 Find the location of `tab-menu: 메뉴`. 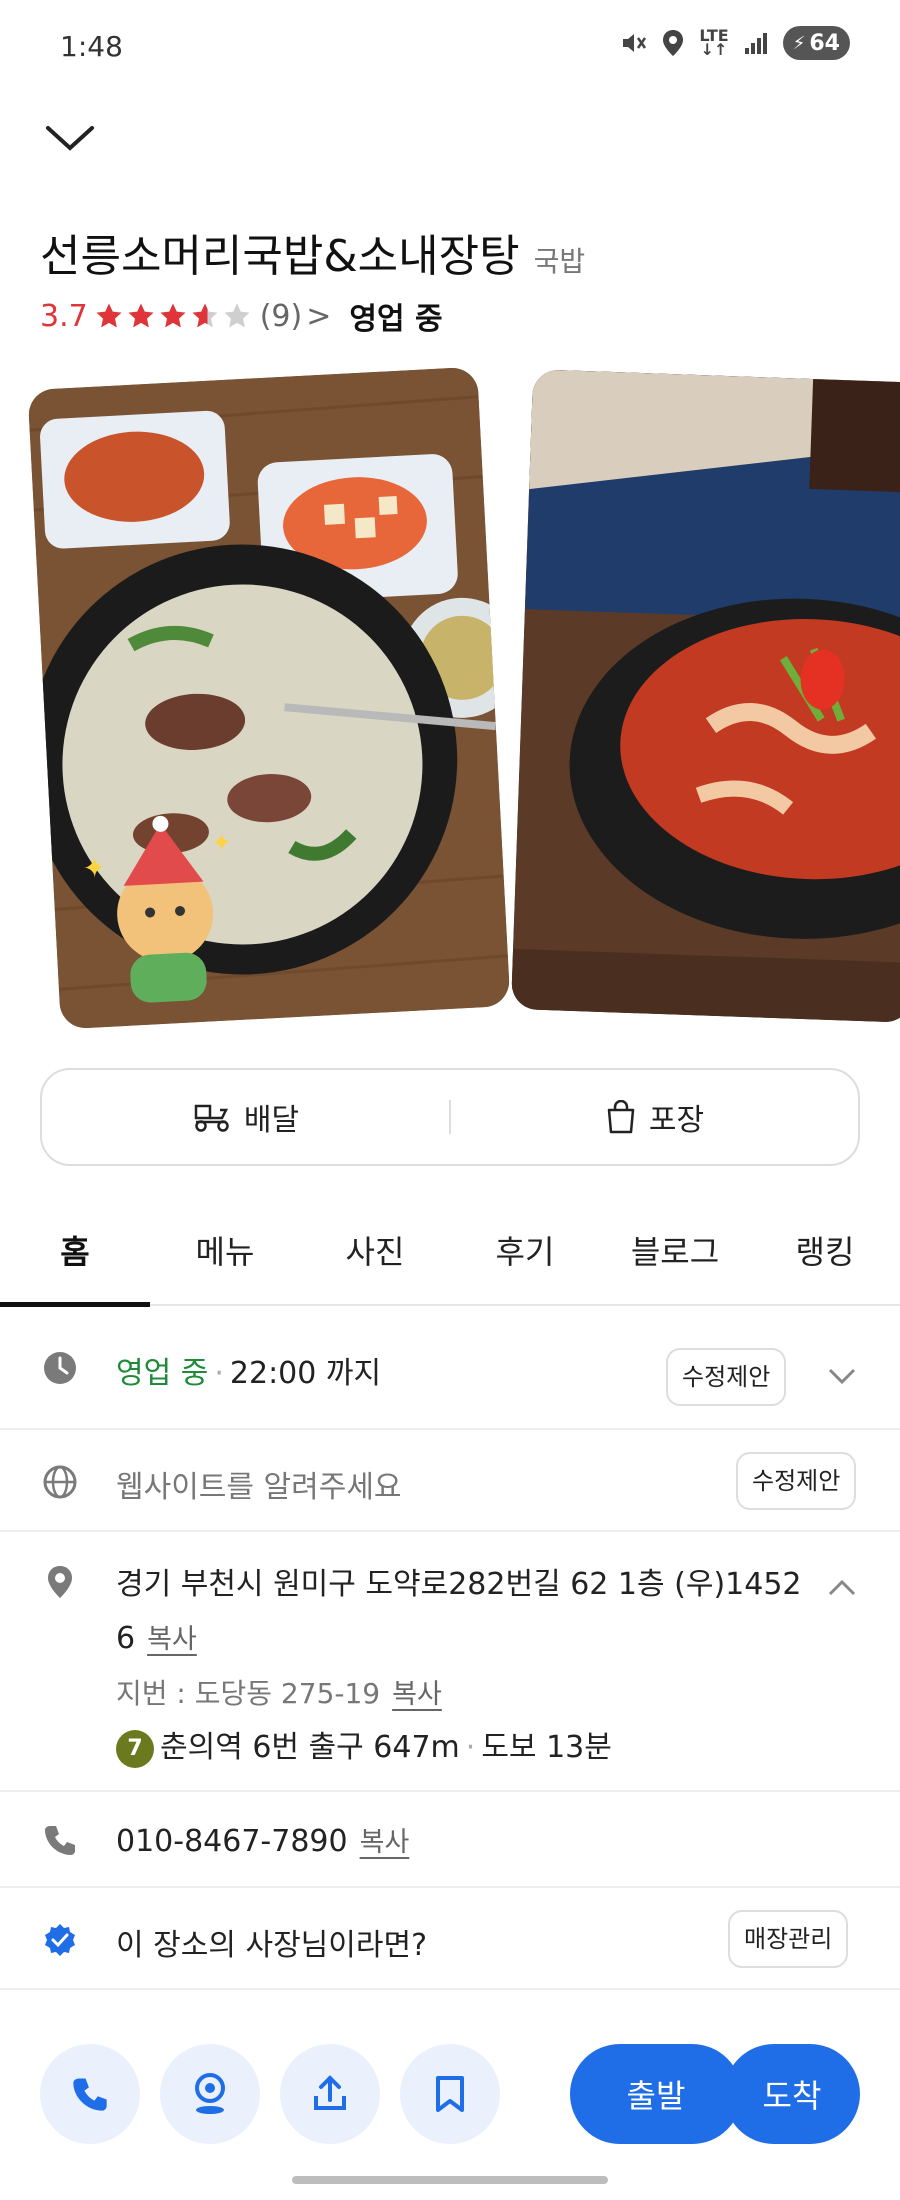

tab-menu: 메뉴 is located at coordinates (225, 1252).